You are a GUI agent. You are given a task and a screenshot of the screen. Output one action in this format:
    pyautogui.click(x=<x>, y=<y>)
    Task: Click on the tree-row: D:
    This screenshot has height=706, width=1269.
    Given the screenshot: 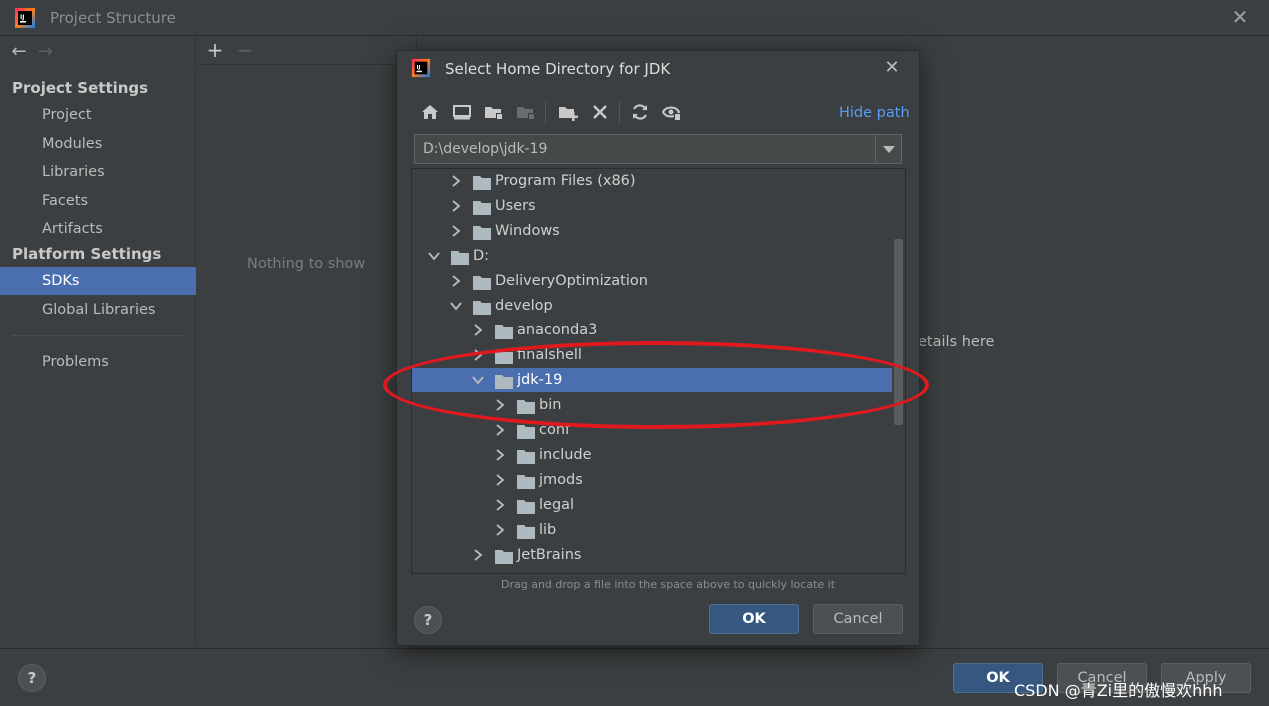 What is the action you would take?
    pyautogui.click(x=652, y=256)
    